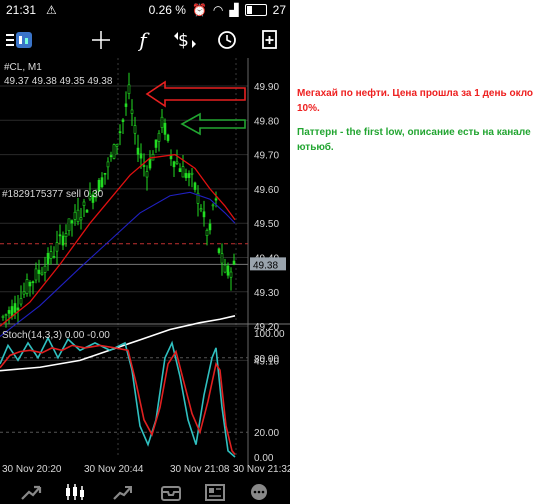 This screenshot has width=550, height=504. Describe the element at coordinates (266, 156) in the screenshot. I see `price-tick-label: 49.70` at that location.